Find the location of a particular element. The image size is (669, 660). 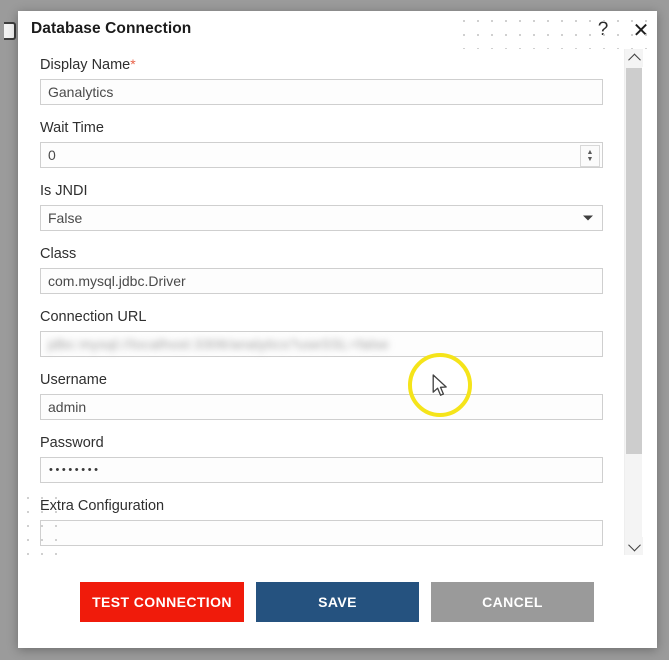

input-wait-time: 0 ▲ ▼ is located at coordinates (321, 155).